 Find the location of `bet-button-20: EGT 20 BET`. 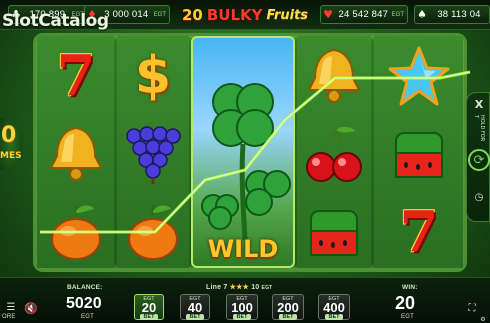

bet-button-20: EGT 20 BET is located at coordinates (149, 307).